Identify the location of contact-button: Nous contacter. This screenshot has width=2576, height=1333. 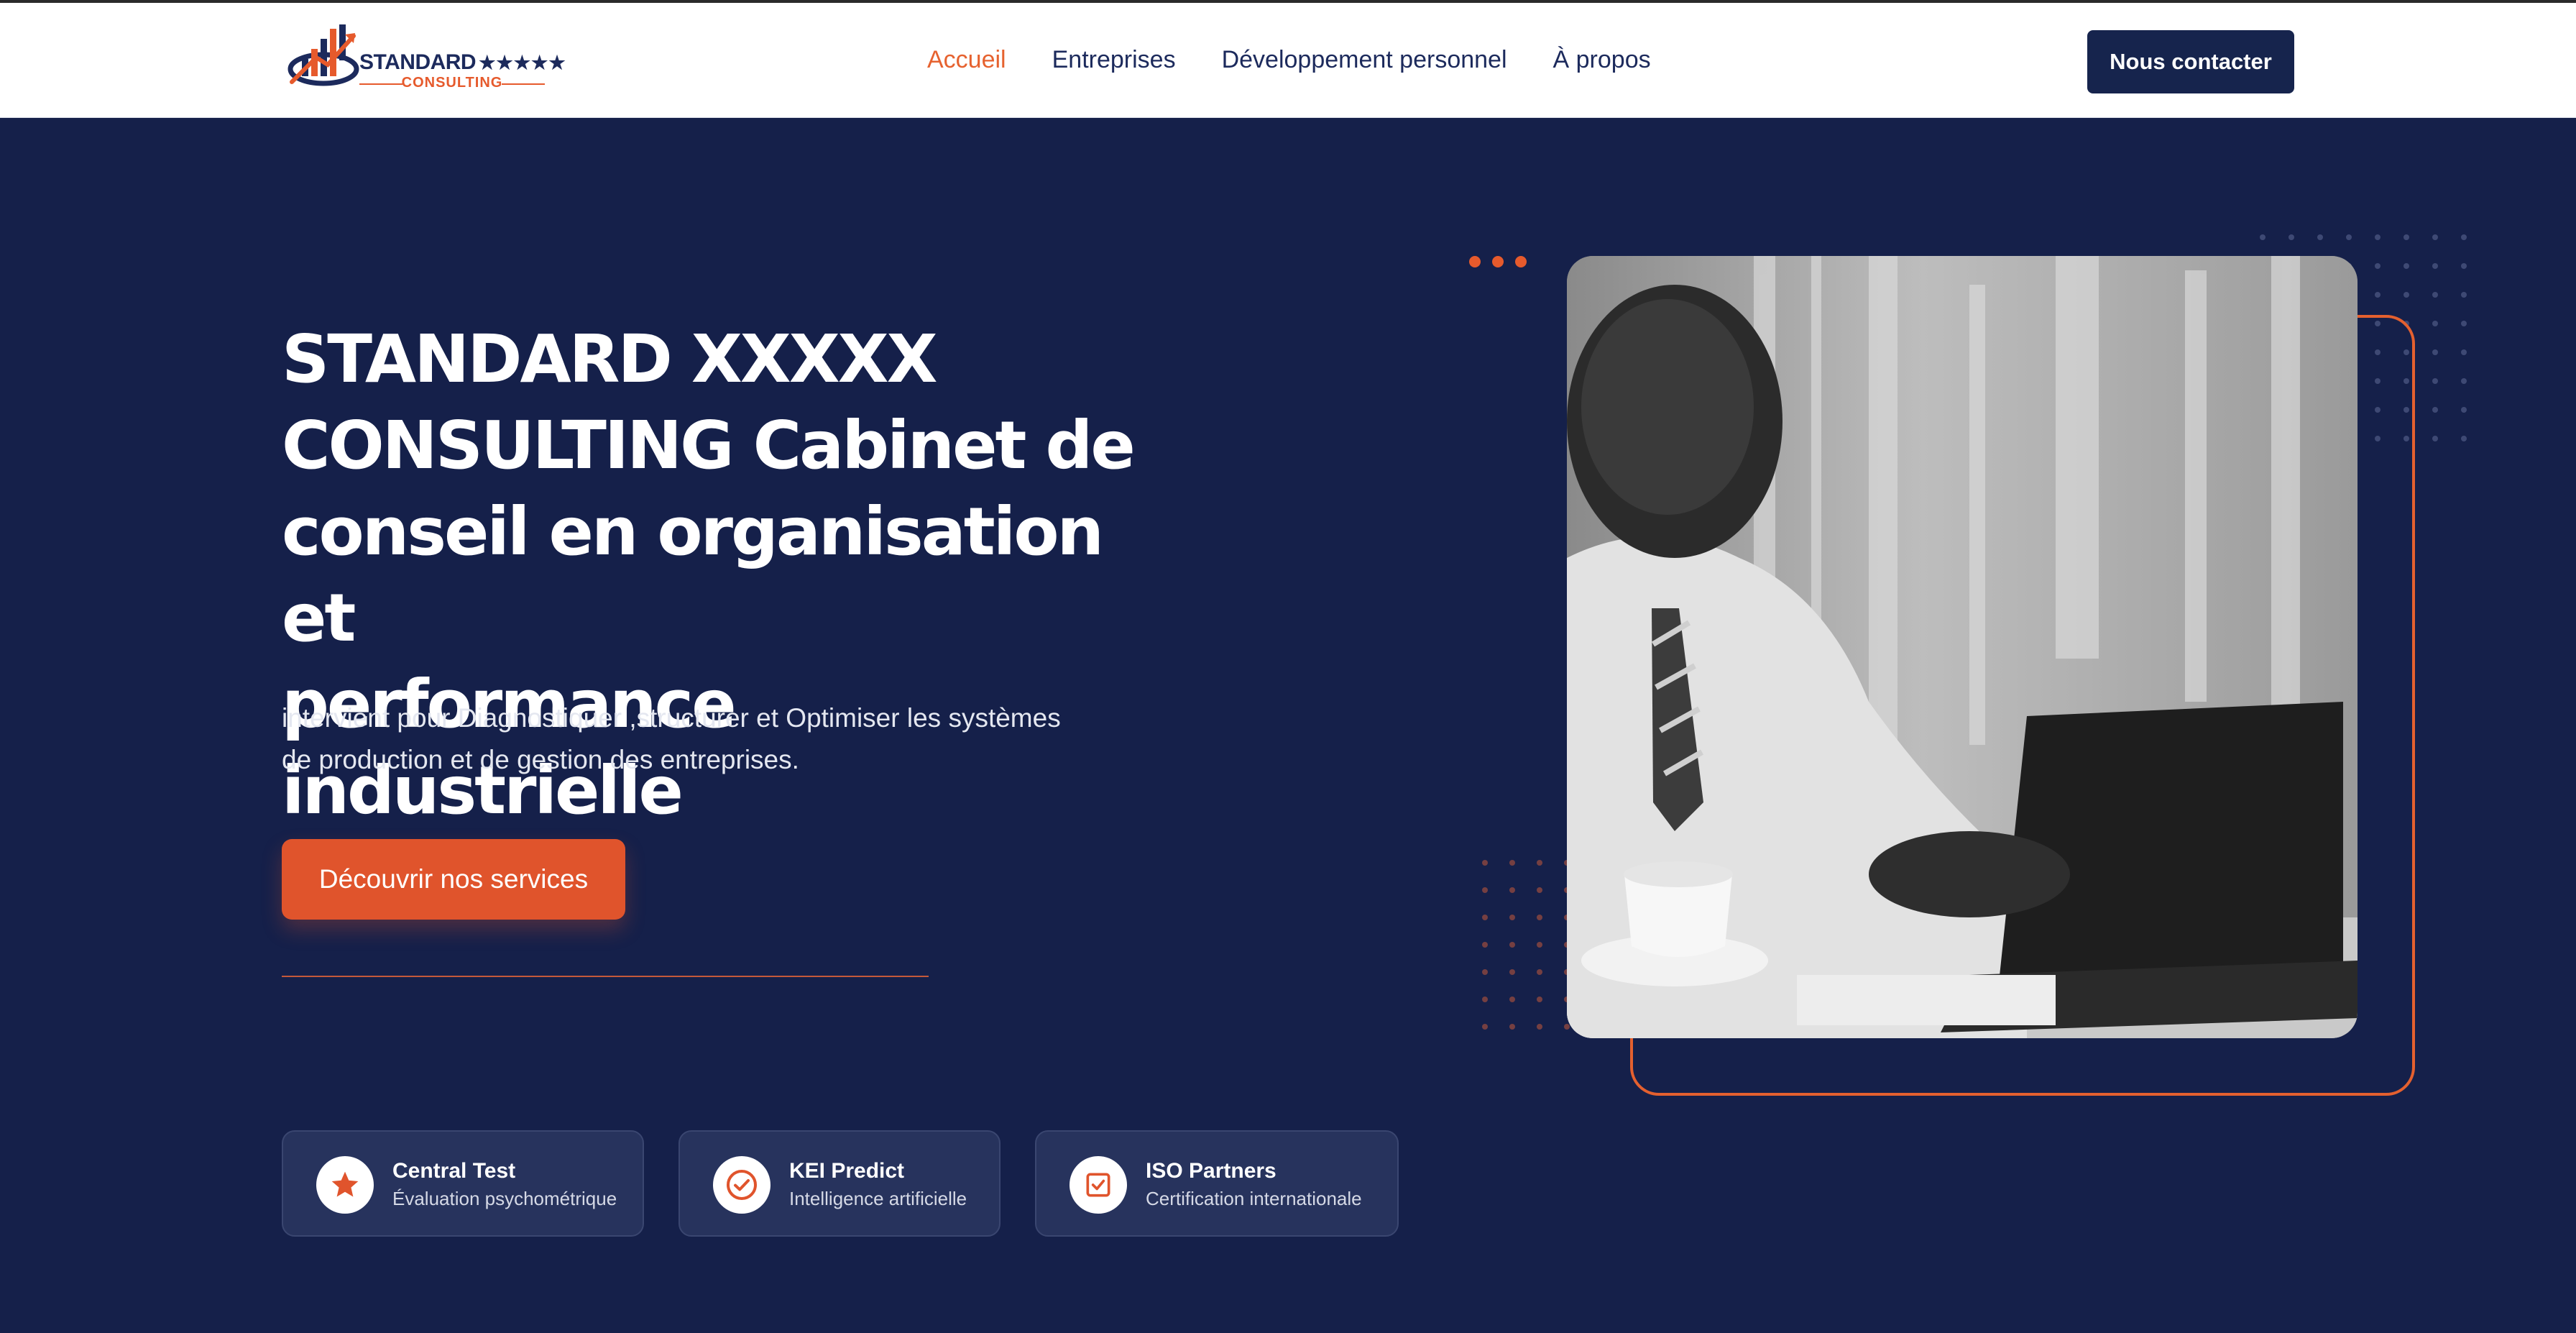
(2190, 61).